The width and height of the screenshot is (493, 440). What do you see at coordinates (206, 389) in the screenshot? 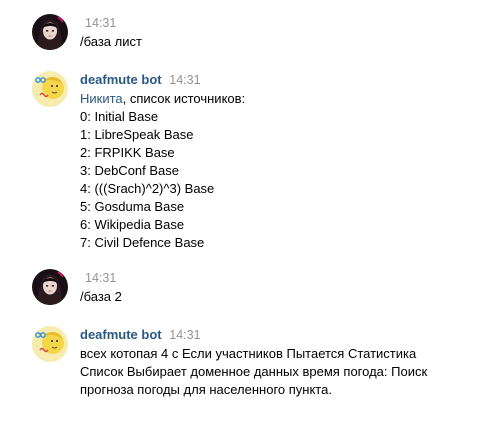
I see `message-line: прогноза погоды для населенного пункта.` at bounding box center [206, 389].